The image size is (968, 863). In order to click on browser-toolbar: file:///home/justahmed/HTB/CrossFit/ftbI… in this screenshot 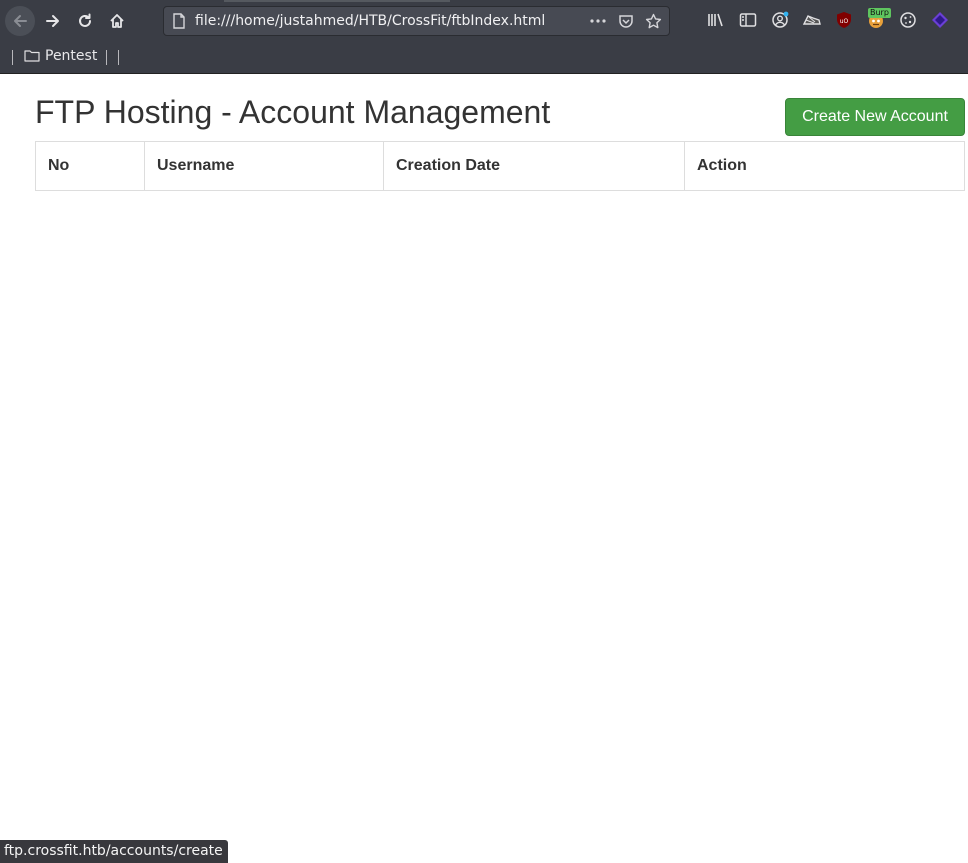, I will do `click(484, 21)`.